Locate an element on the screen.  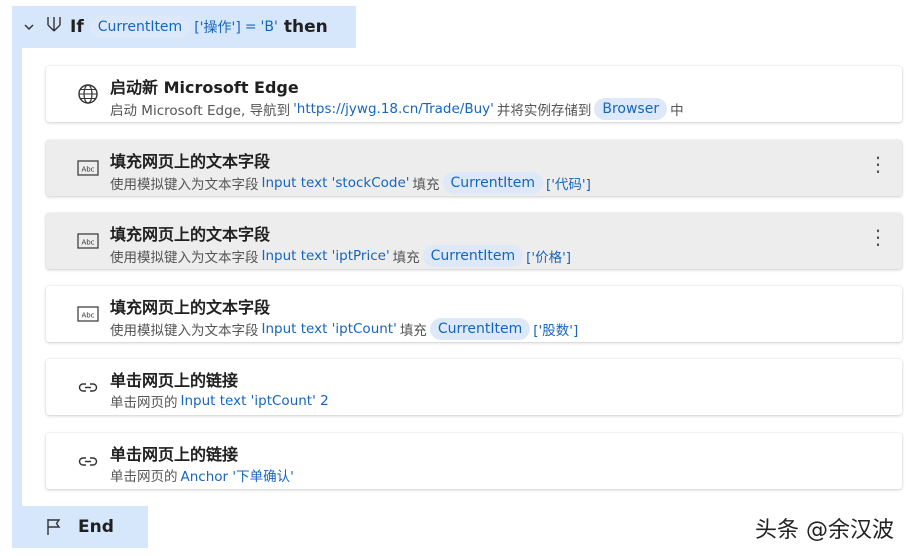
desc-suffix: 中 is located at coordinates (677, 111).